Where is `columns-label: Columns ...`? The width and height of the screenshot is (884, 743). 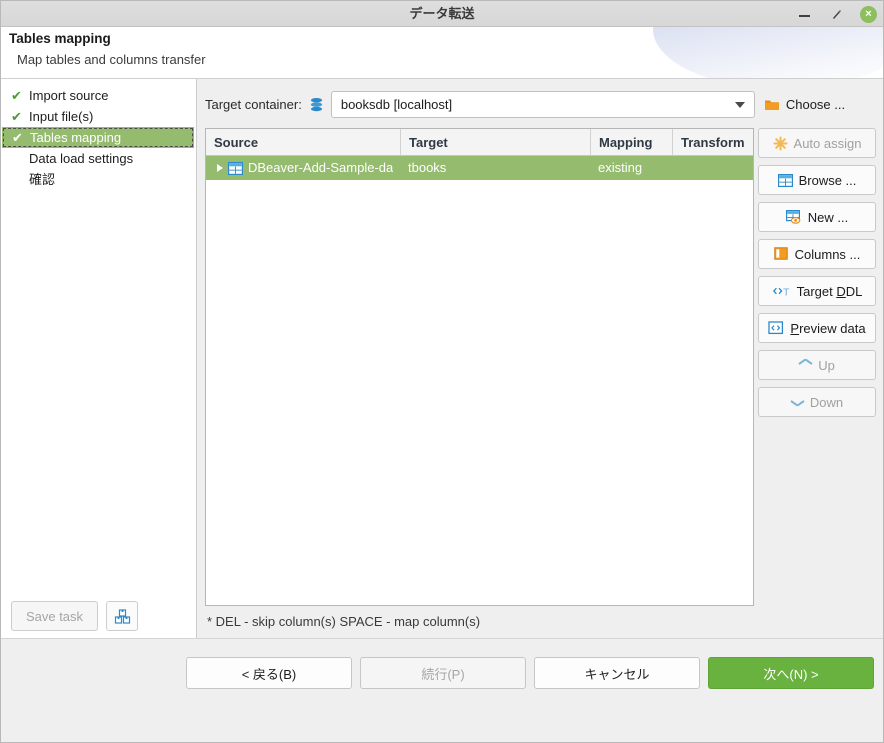
columns-label: Columns ... is located at coordinates (827, 254).